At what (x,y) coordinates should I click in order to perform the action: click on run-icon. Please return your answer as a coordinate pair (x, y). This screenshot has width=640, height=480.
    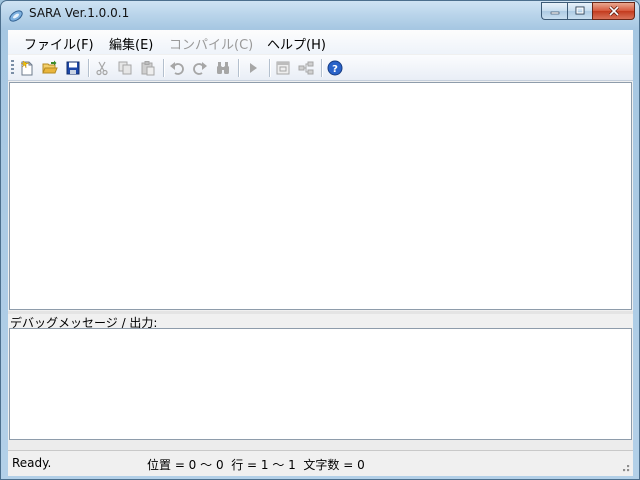
    Looking at the image, I should click on (253, 68).